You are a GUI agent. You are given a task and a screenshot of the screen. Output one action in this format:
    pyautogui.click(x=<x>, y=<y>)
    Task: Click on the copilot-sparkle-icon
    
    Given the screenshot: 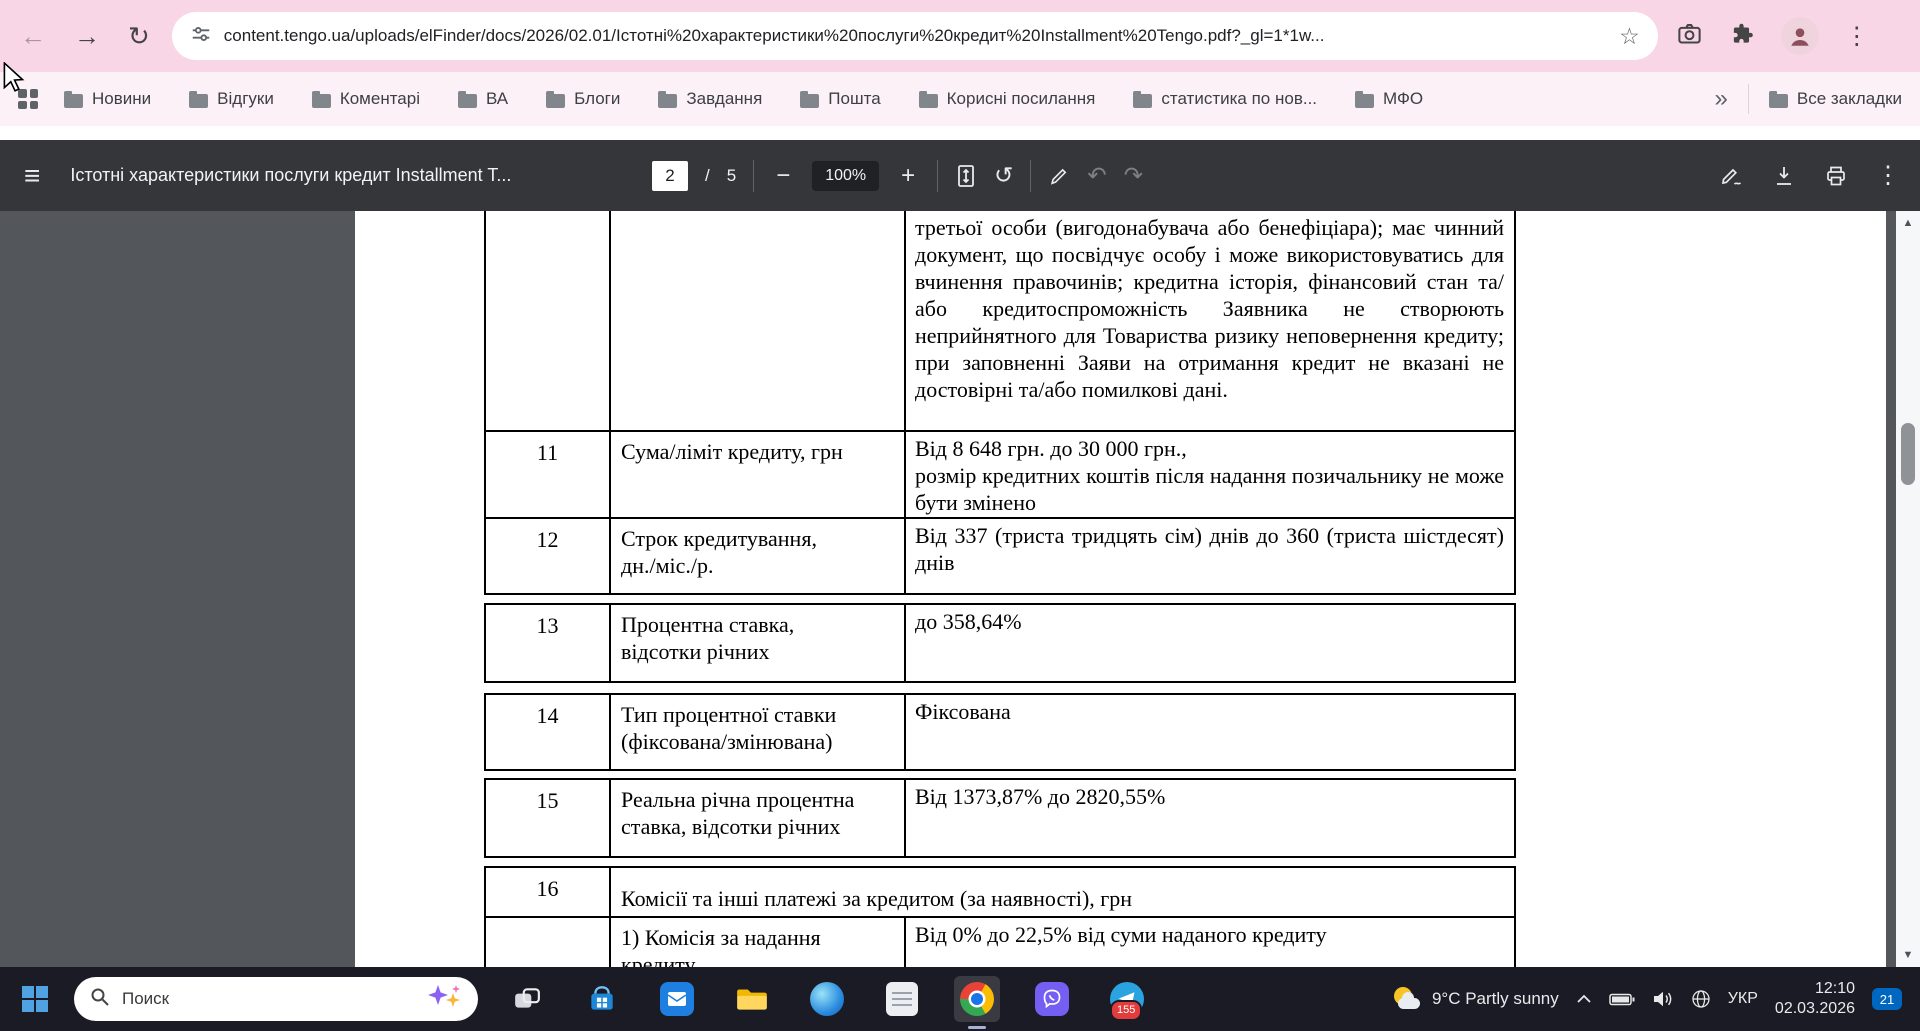 What is the action you would take?
    pyautogui.click(x=444, y=999)
    